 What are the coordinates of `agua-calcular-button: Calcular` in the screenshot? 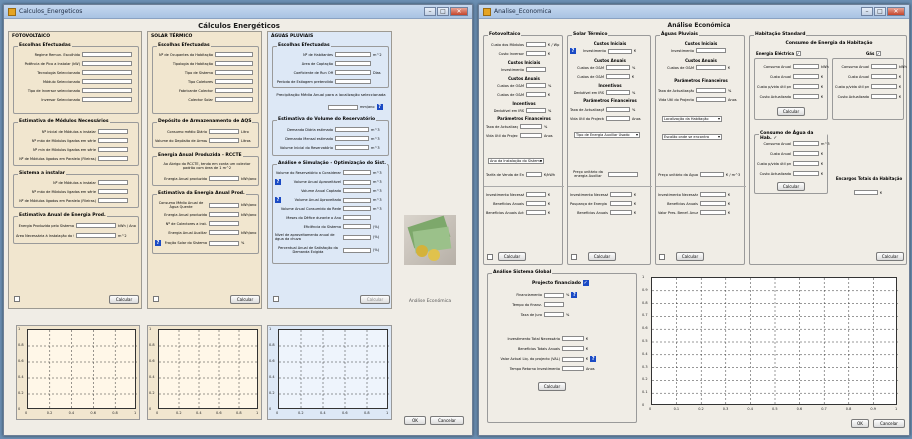 It's located at (791, 186).